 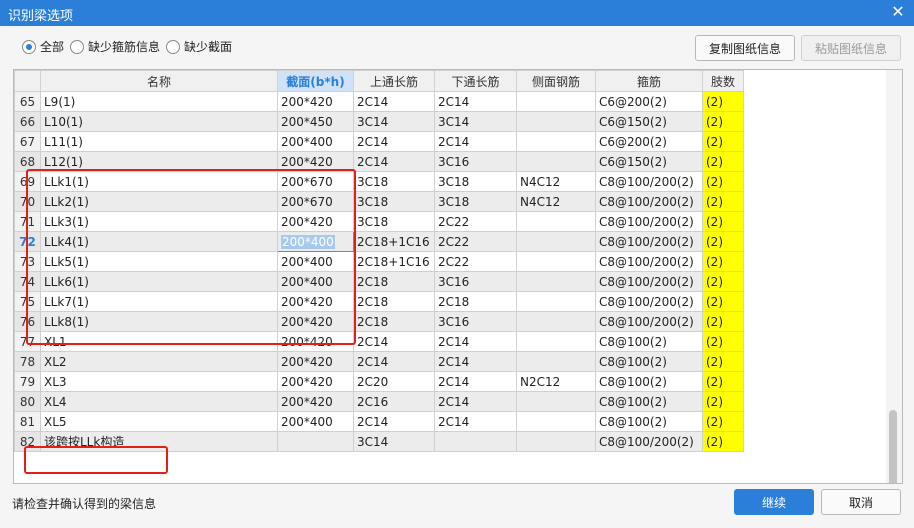 What do you see at coordinates (159, 81) in the screenshot?
I see `column-header: 名称` at bounding box center [159, 81].